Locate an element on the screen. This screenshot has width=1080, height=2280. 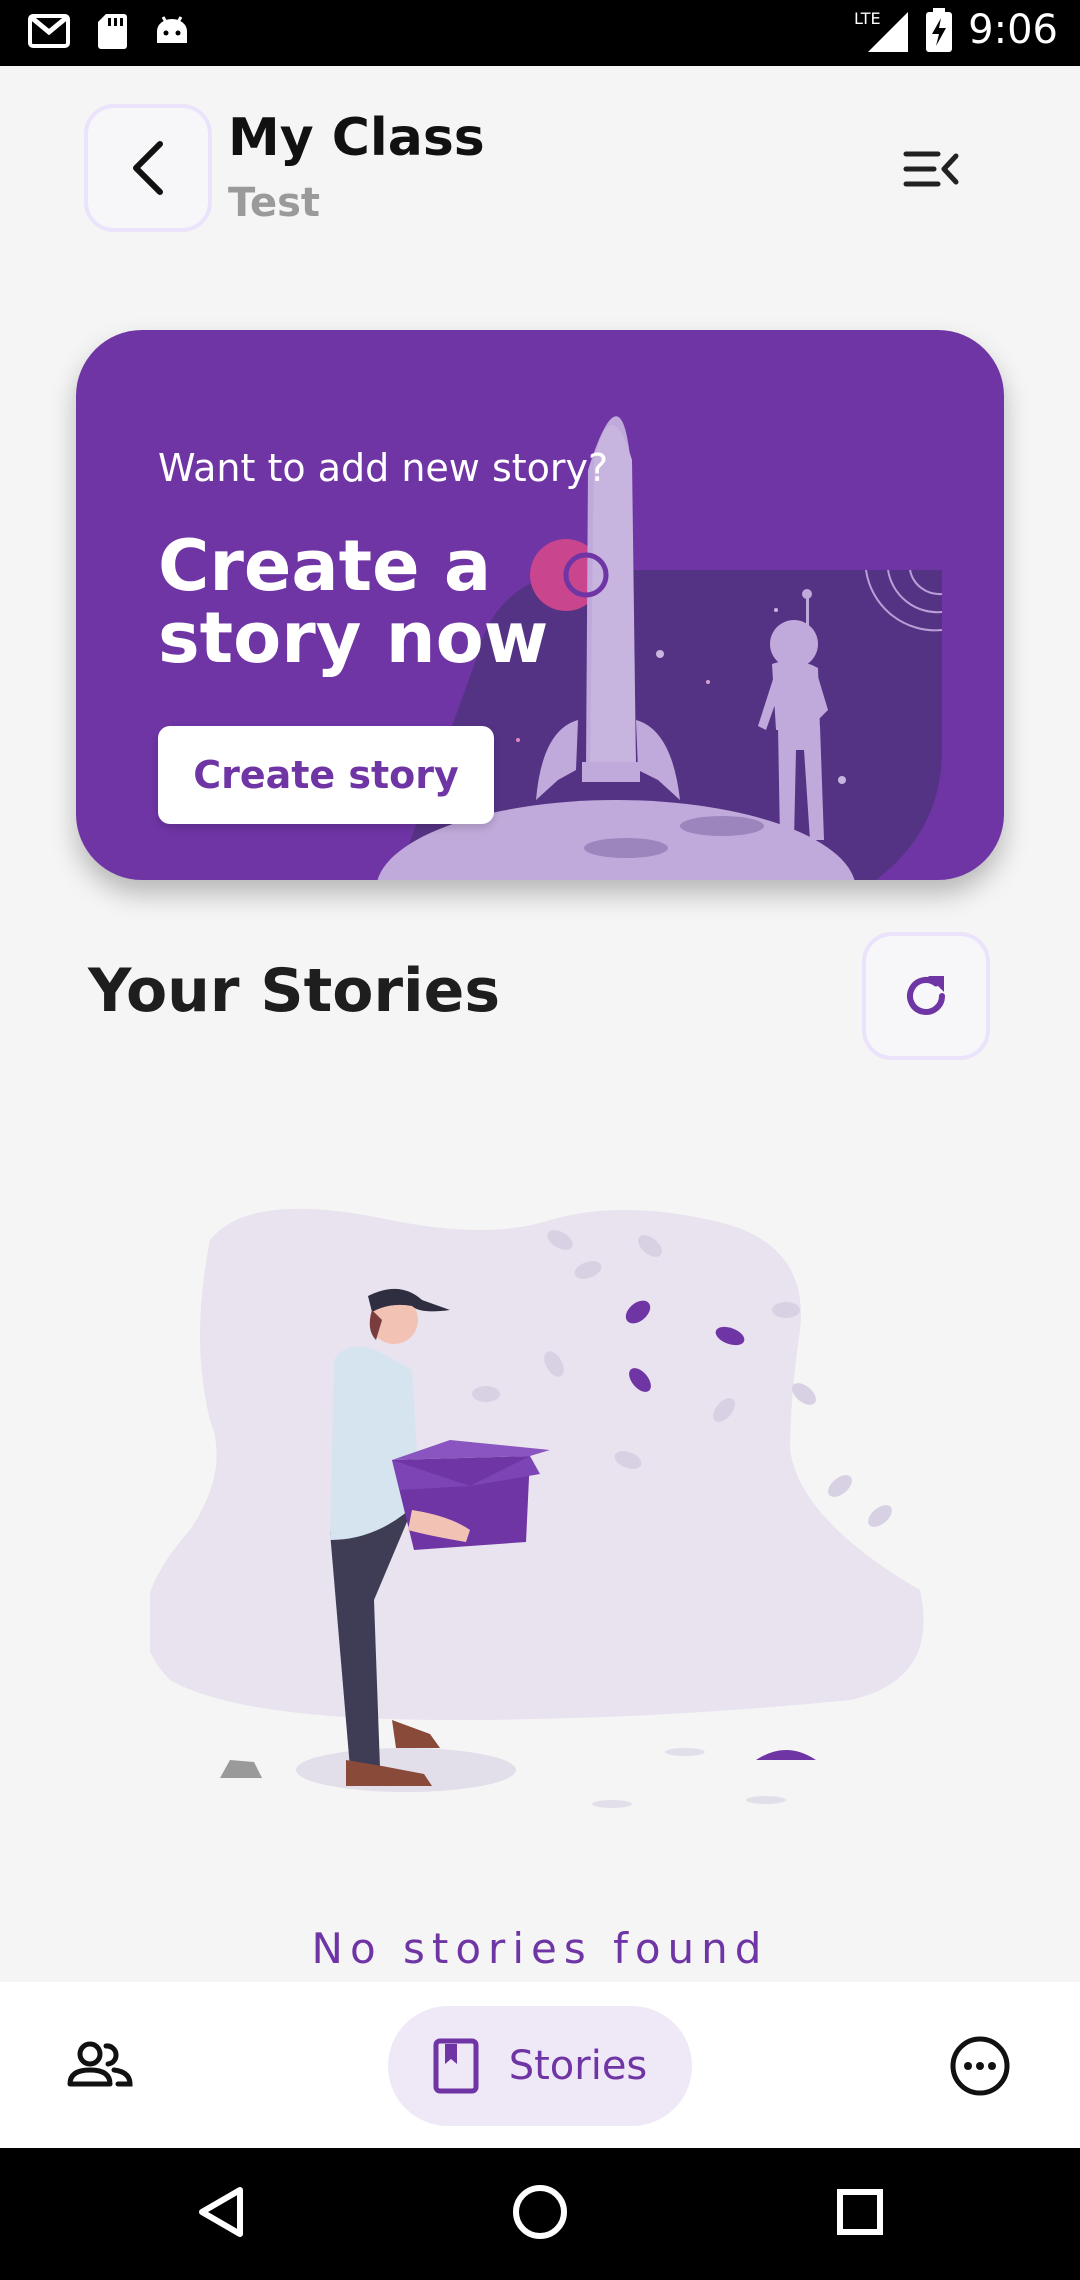
nav-item-stories-label: Stories is located at coordinates (578, 2066).